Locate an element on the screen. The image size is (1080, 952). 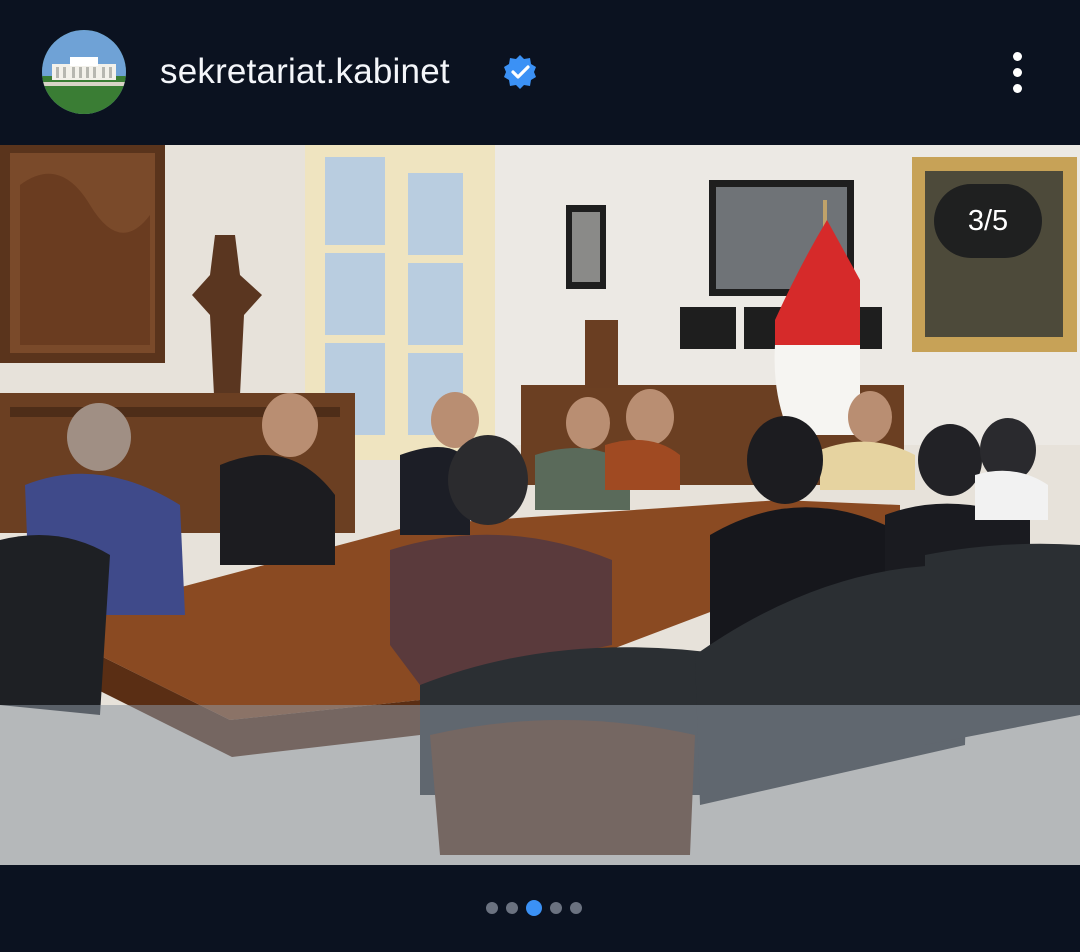
image-counter-badge: 3/5 is located at coordinates (988, 221).